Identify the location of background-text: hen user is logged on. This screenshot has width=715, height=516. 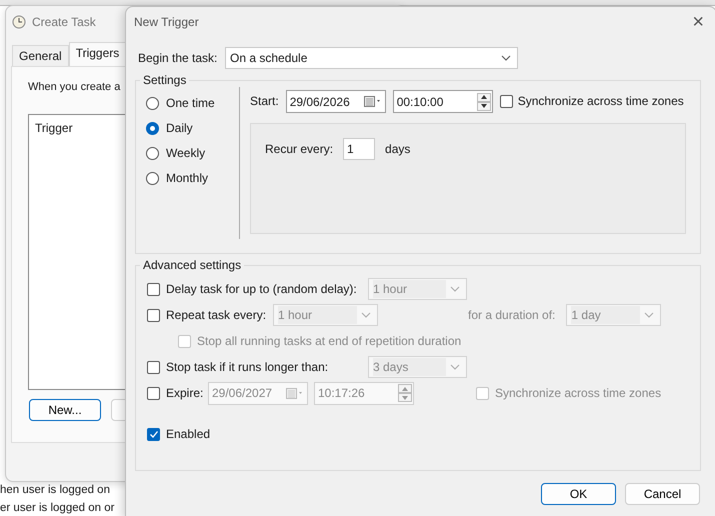
(55, 490).